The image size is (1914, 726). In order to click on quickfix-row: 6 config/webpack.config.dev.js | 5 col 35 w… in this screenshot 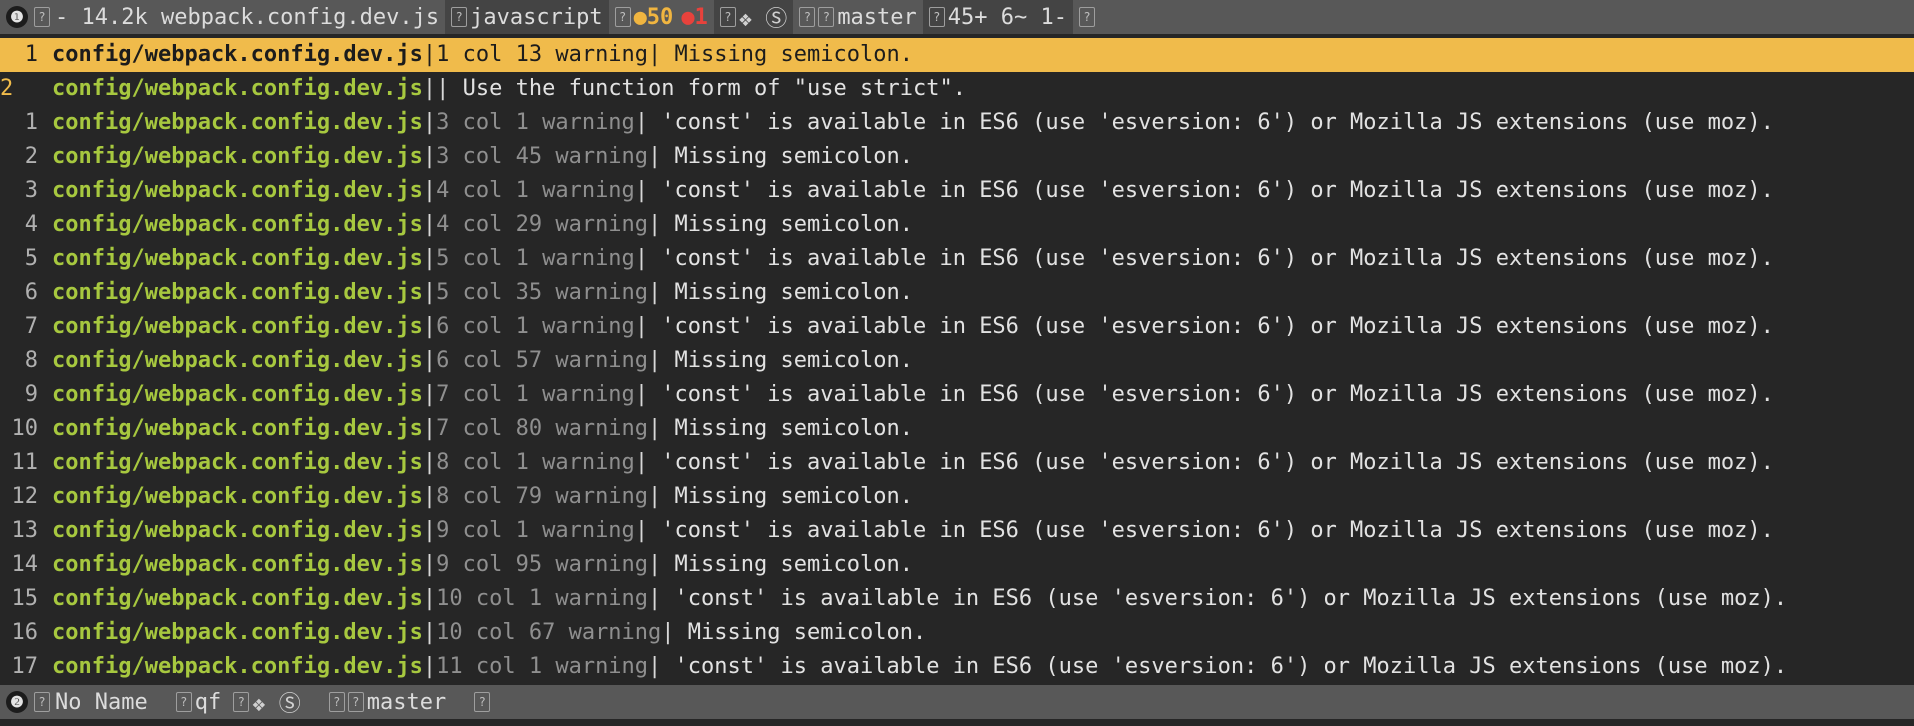, I will do `click(957, 293)`.